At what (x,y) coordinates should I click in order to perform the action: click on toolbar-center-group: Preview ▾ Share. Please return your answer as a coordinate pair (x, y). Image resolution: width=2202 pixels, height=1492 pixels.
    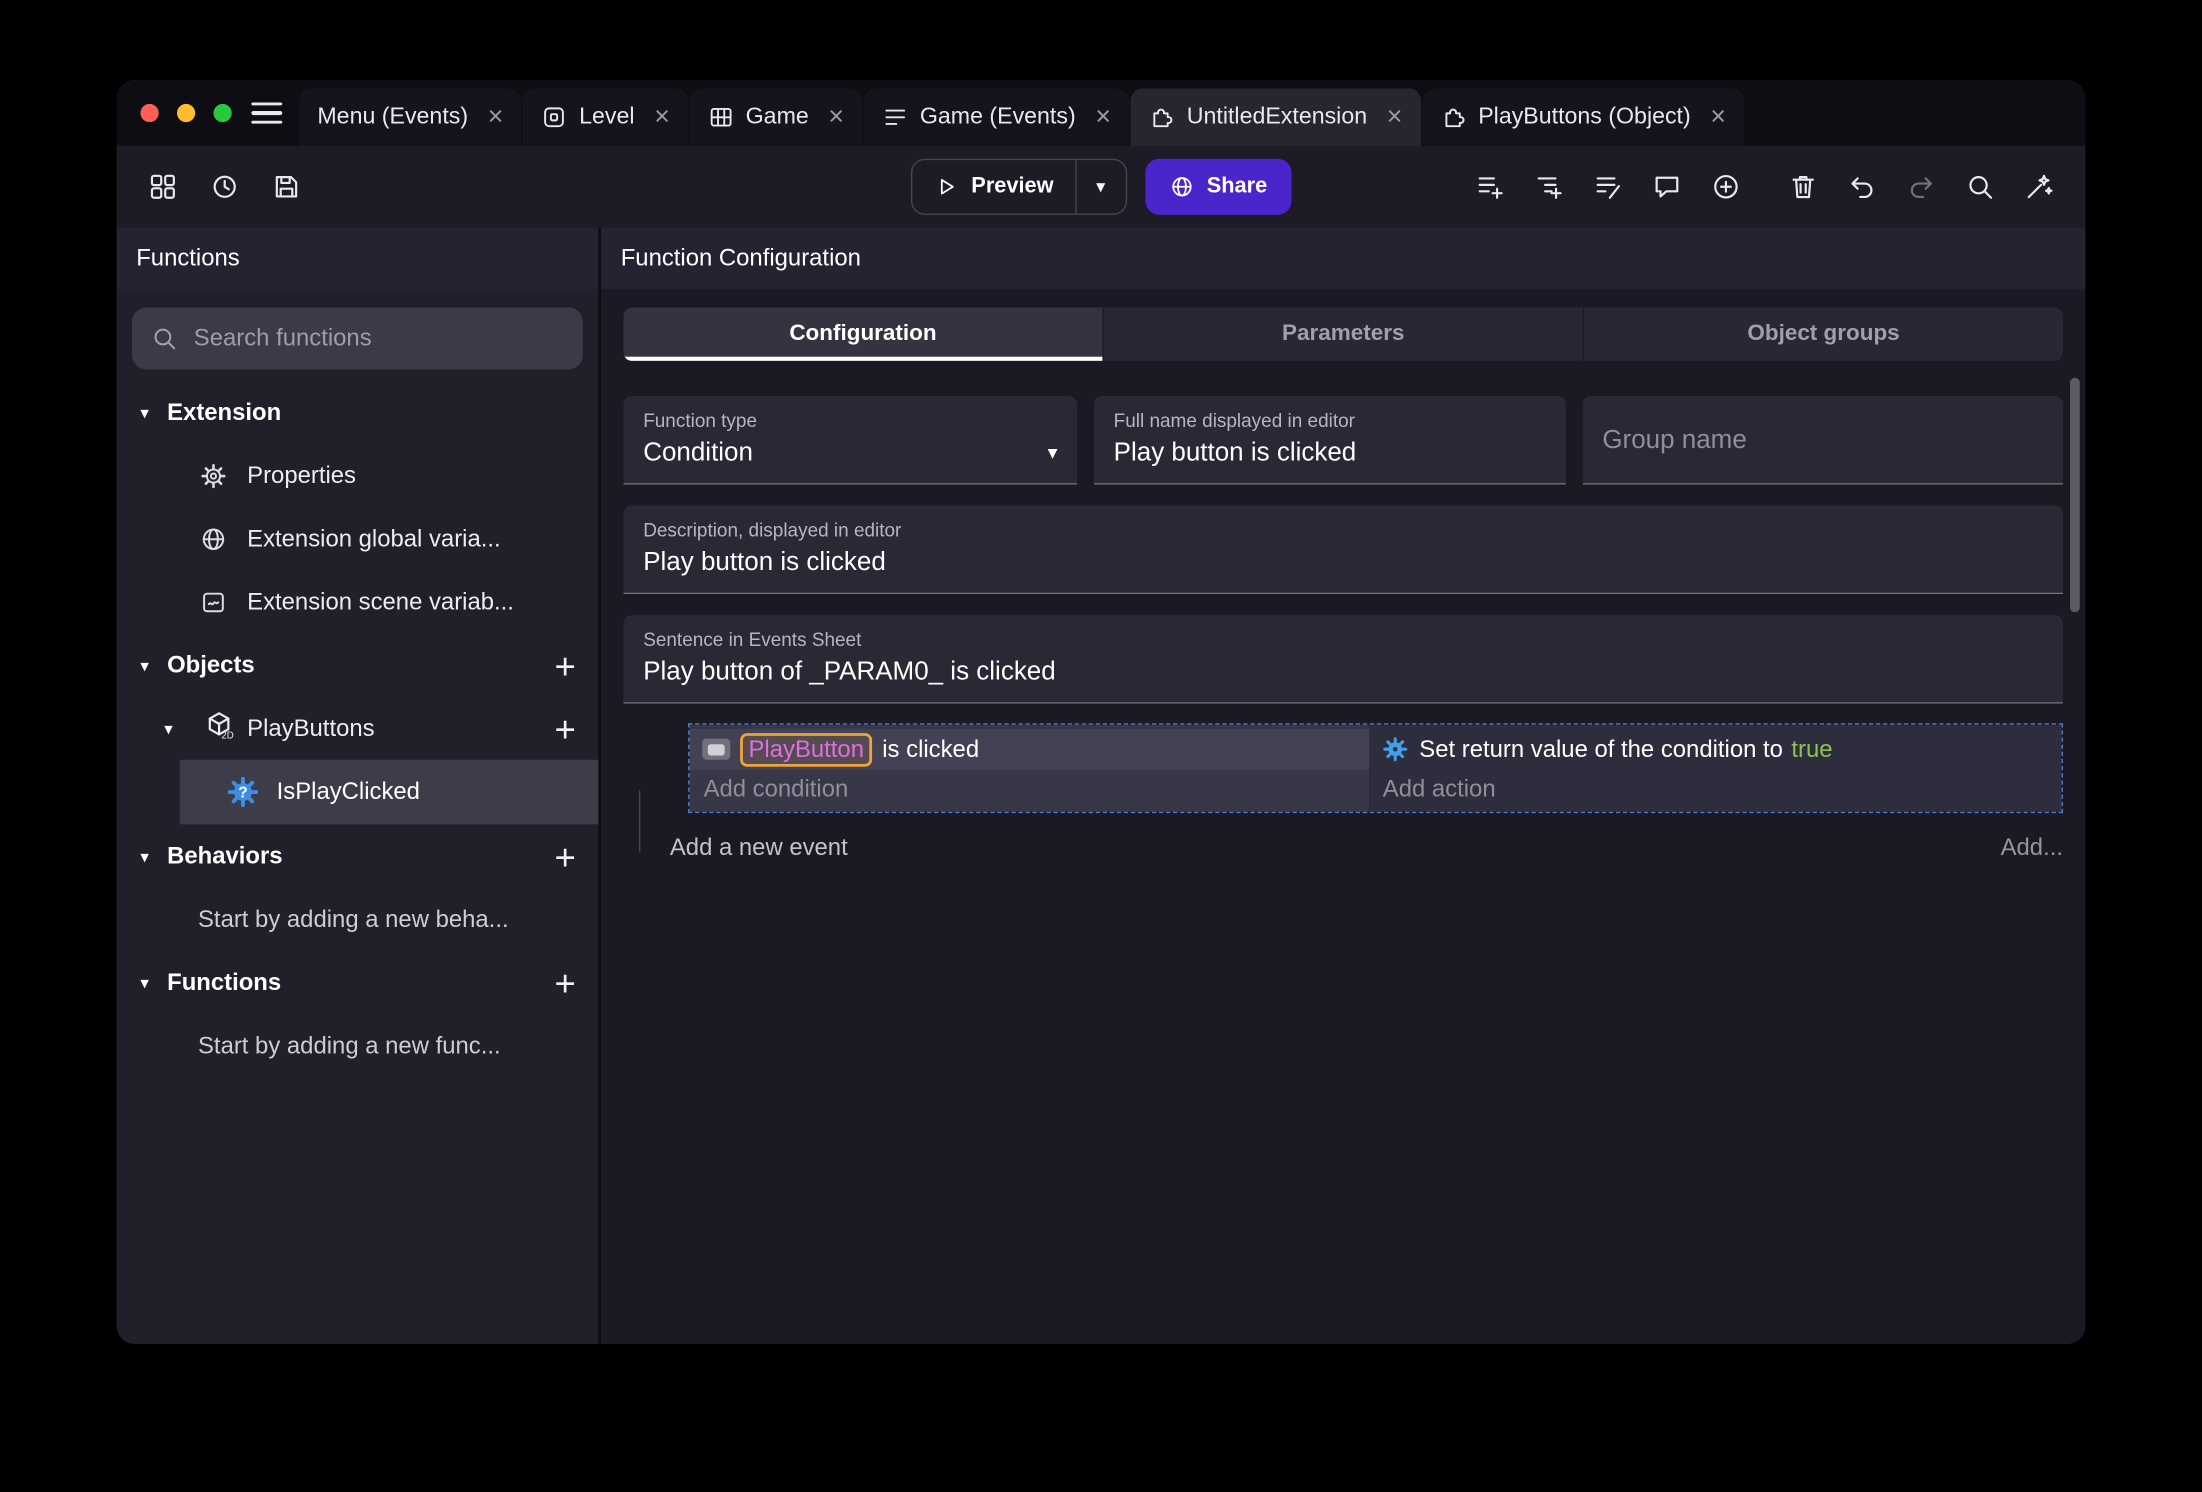
    Looking at the image, I should click on (1101, 186).